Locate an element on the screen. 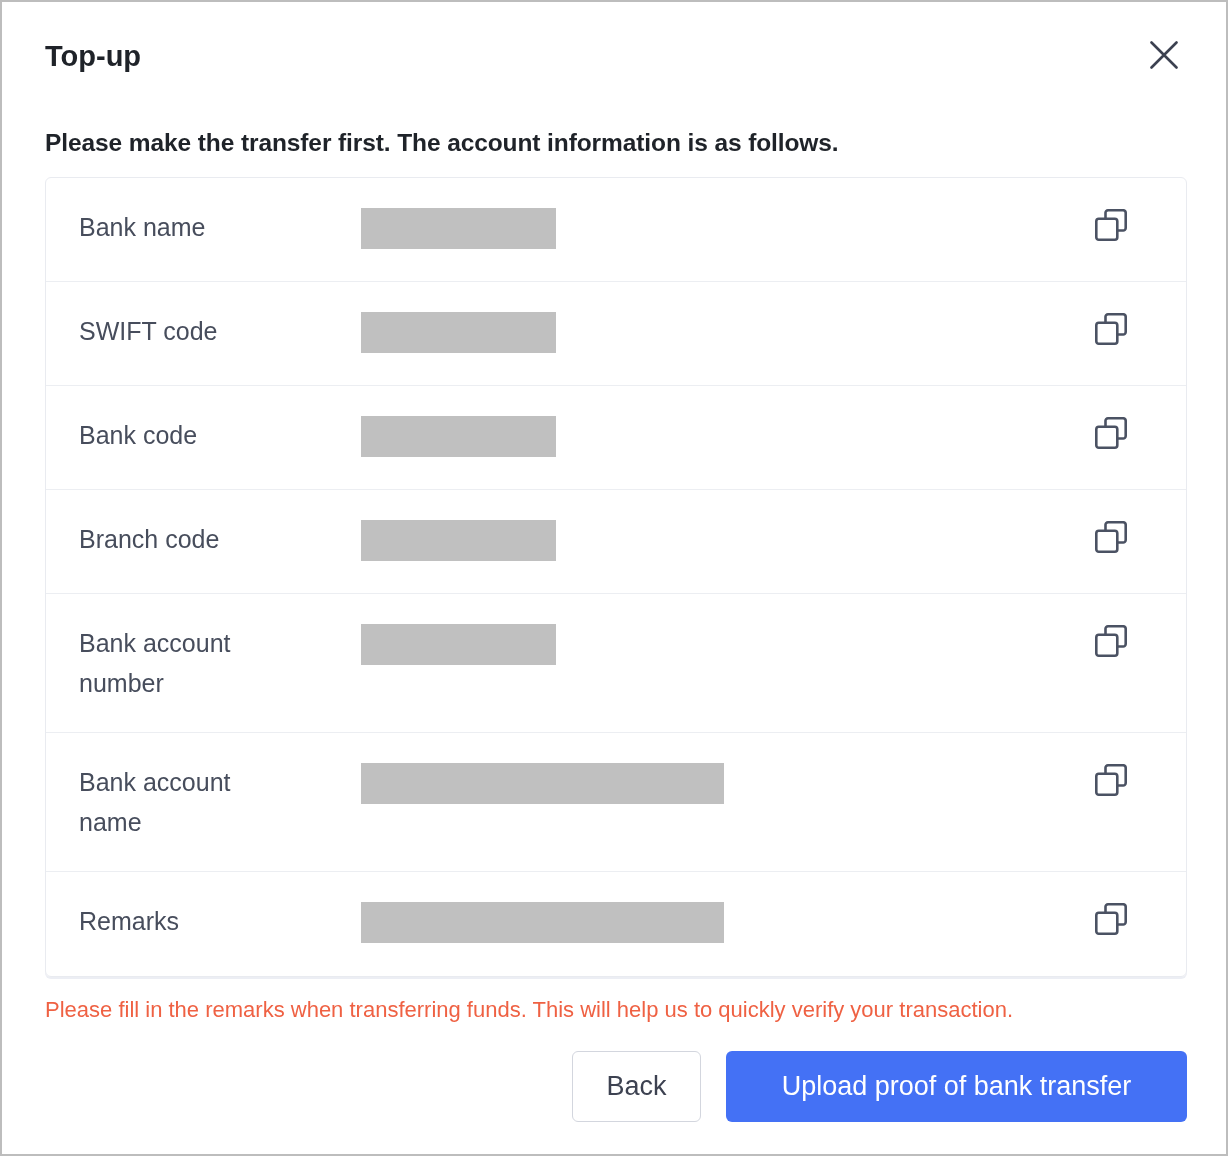  field-label: SWIFT code is located at coordinates (149, 331).